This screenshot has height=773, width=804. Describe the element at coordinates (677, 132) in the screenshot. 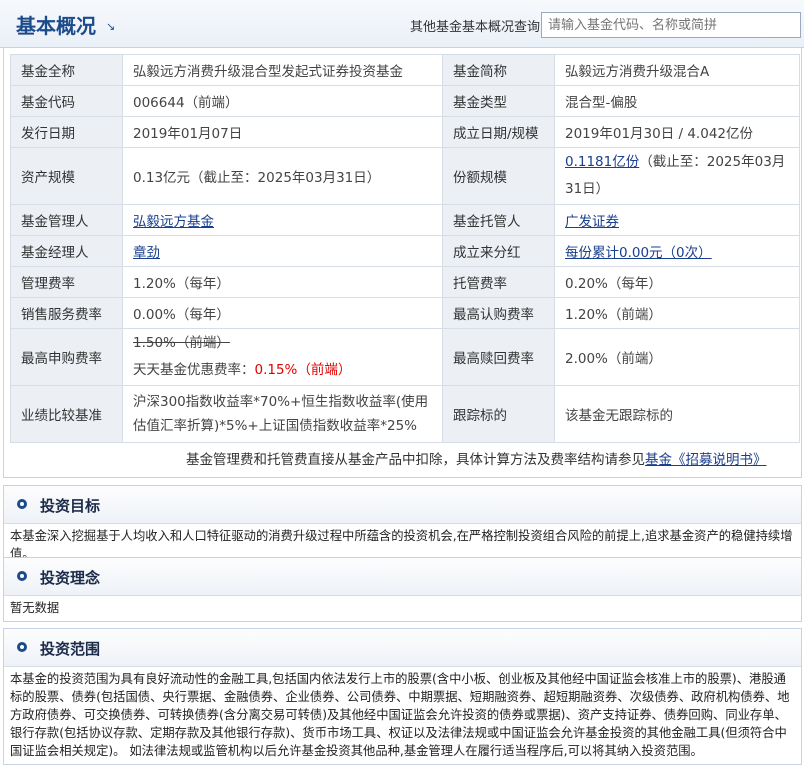

I see `inception-value: 2019年01月30日 / 4.042亿份` at that location.